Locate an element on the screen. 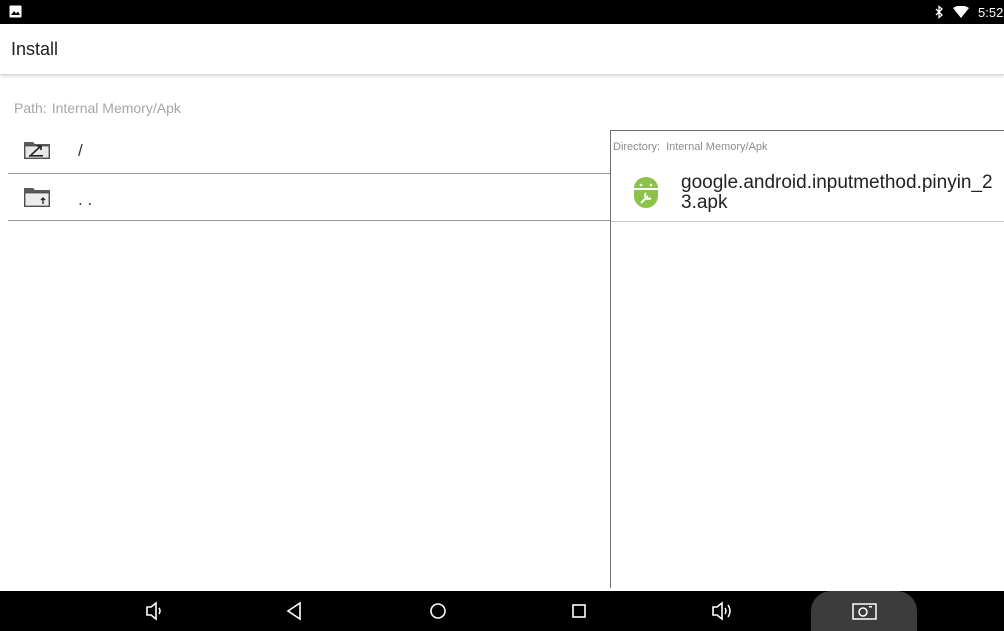  page-title: Install is located at coordinates (35, 49).